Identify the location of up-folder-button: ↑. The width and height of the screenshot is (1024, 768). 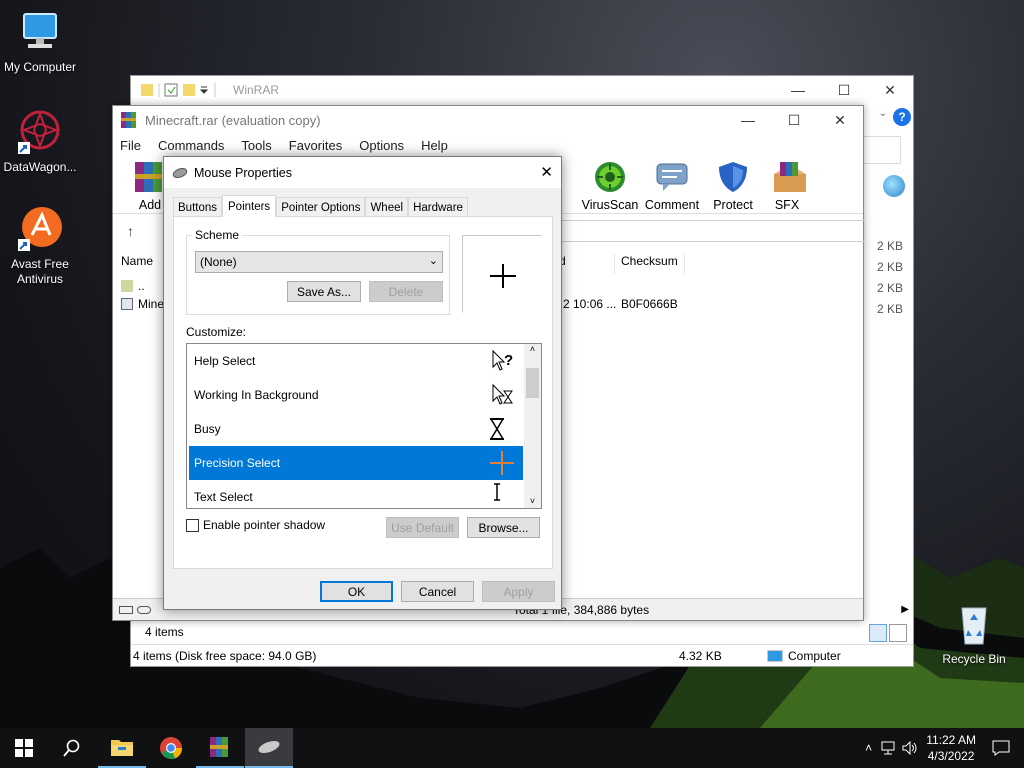
(130, 231).